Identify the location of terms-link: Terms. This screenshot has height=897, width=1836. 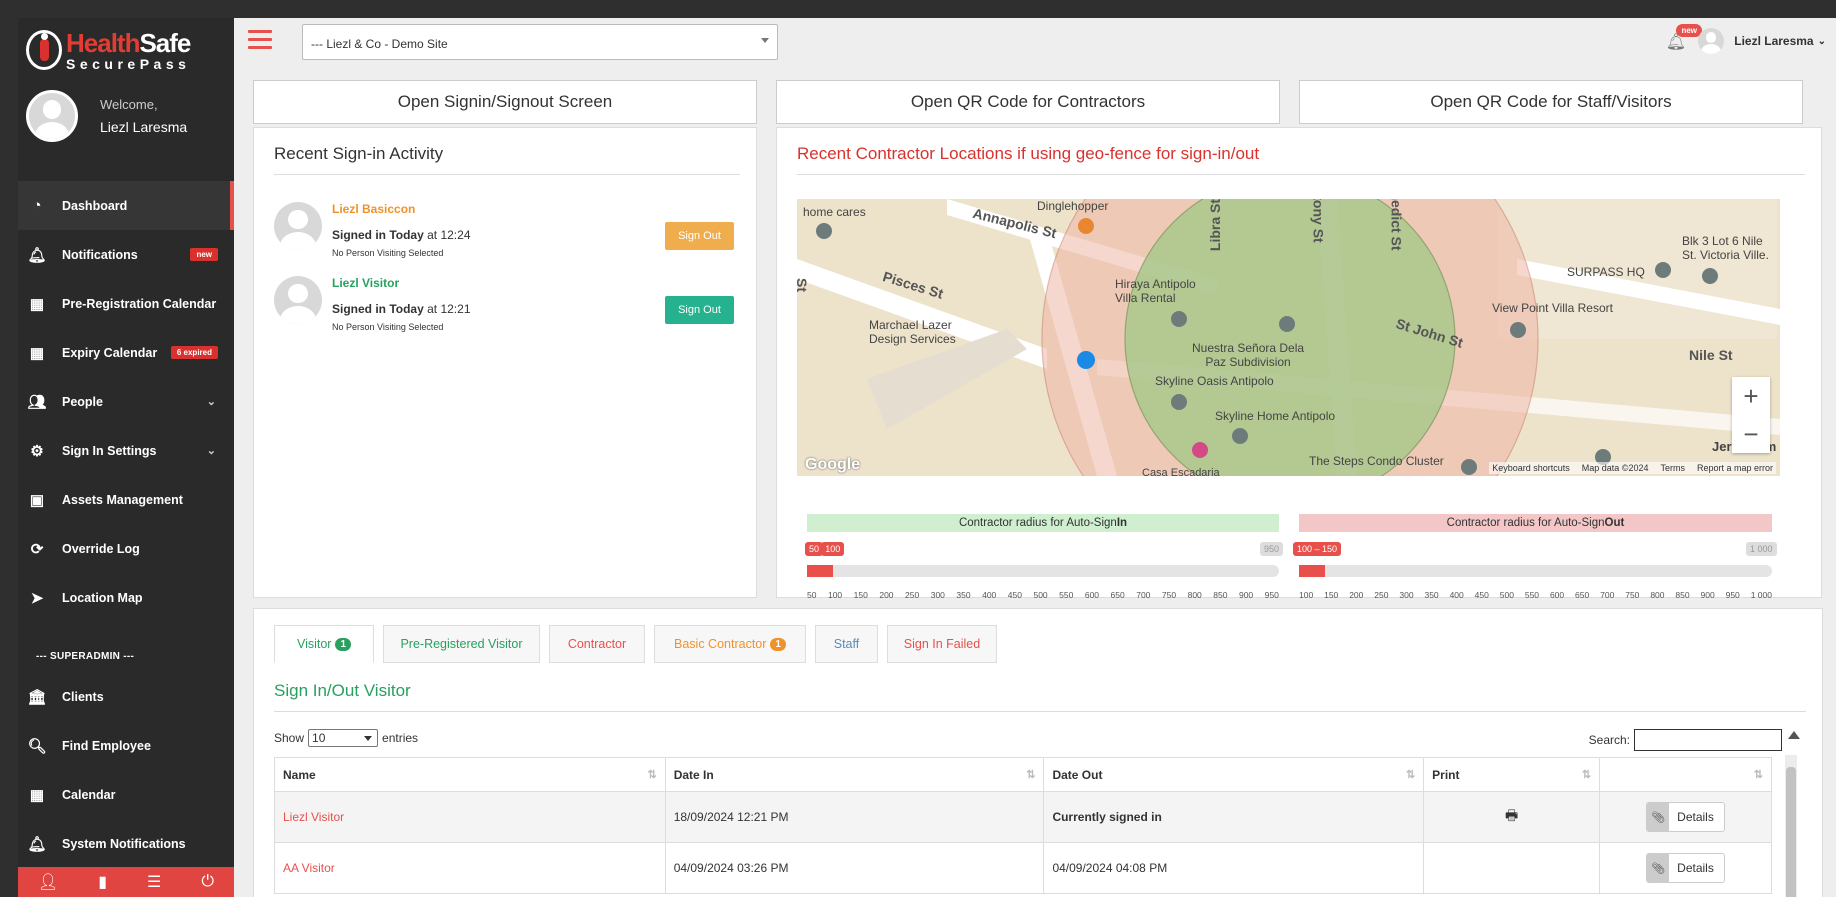
(1672, 468).